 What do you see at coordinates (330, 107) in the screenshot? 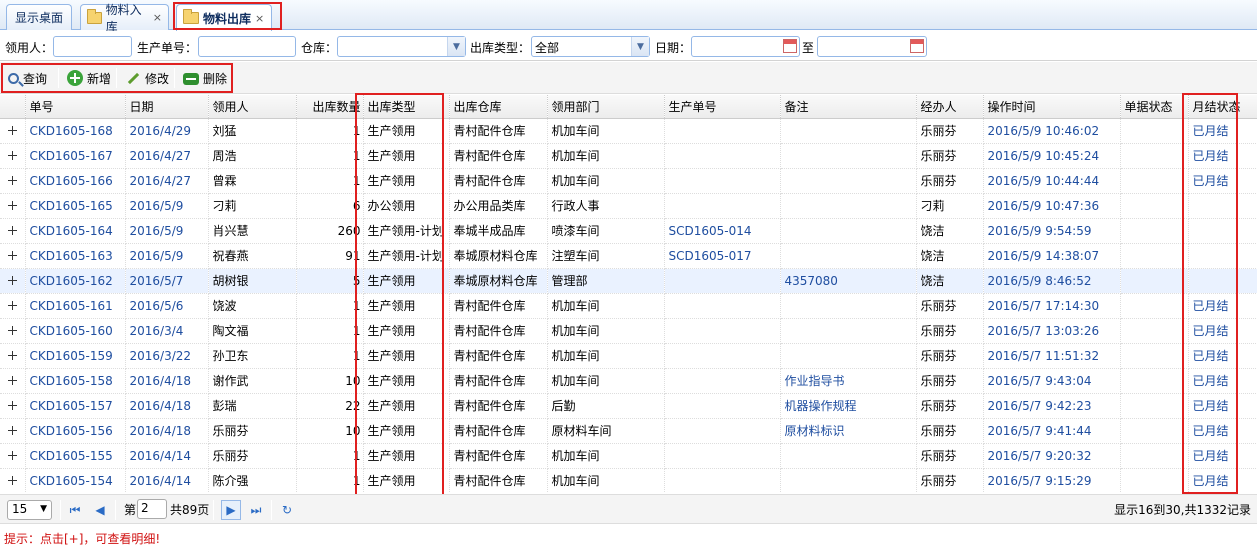
I see `column-header: 出库数量` at bounding box center [330, 107].